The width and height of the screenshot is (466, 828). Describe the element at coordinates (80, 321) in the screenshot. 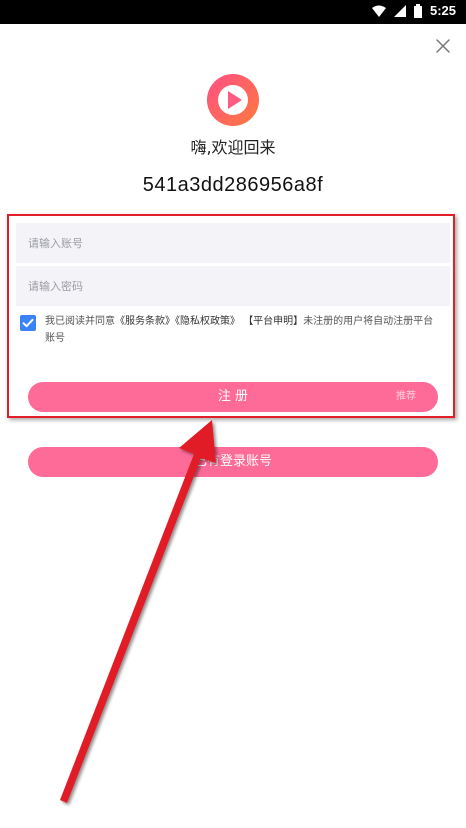

I see `agreement-prefix: 我已阅读并同意` at that location.